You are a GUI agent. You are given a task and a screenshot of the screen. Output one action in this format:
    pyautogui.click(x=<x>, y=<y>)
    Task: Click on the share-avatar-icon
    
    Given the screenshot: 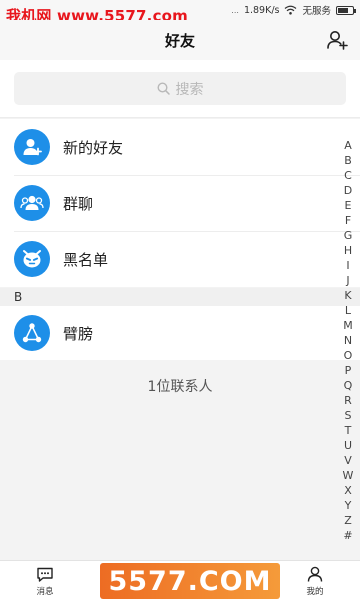 What is the action you would take?
    pyautogui.click(x=32, y=333)
    